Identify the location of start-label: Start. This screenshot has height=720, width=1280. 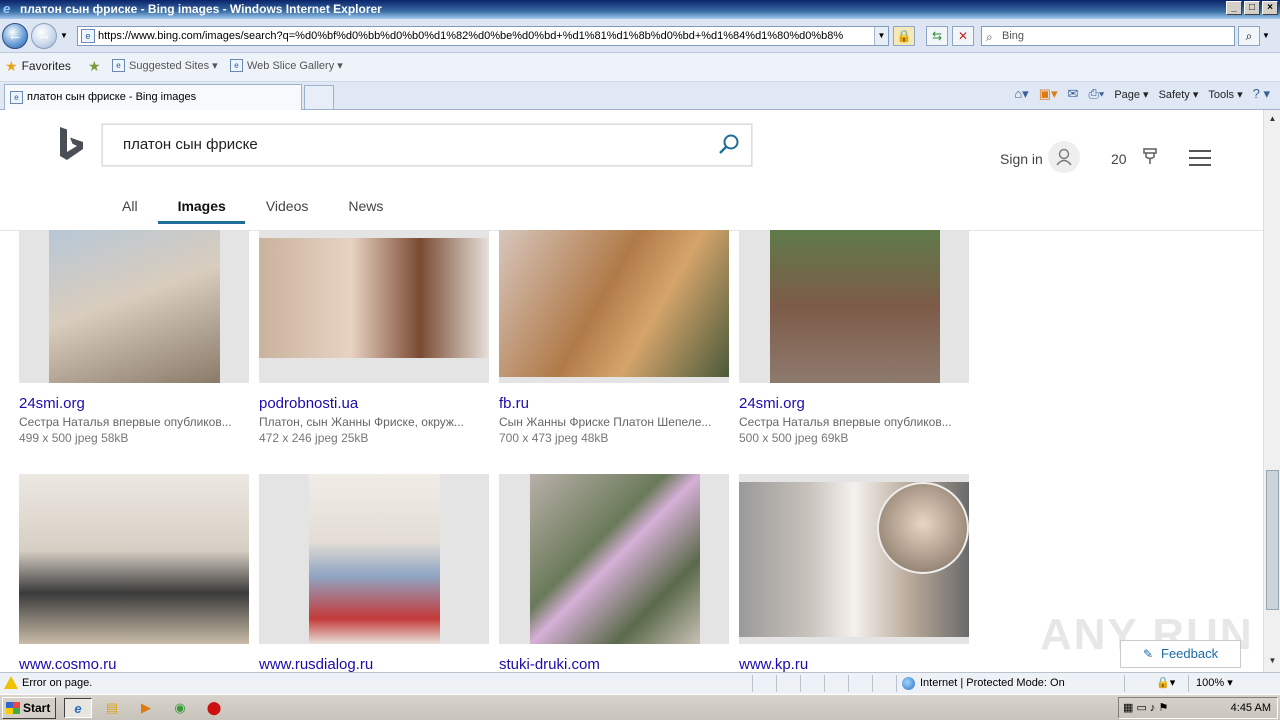
(37, 708).